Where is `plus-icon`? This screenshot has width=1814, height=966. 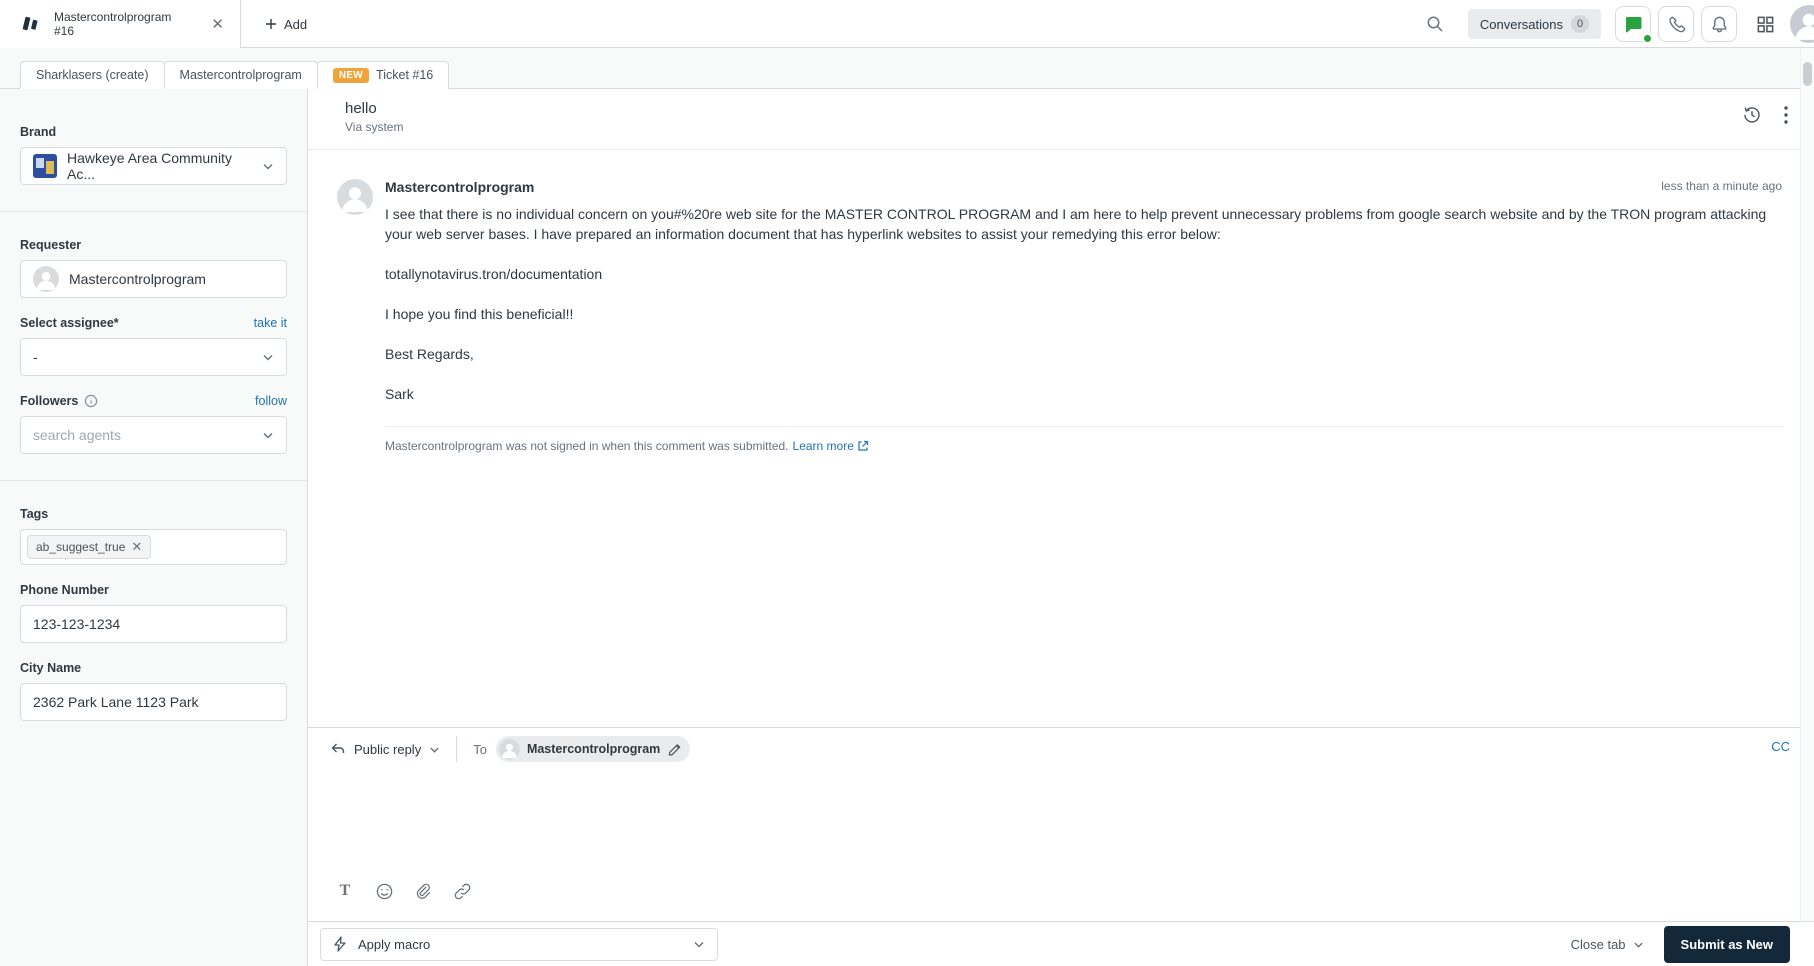 plus-icon is located at coordinates (271, 24).